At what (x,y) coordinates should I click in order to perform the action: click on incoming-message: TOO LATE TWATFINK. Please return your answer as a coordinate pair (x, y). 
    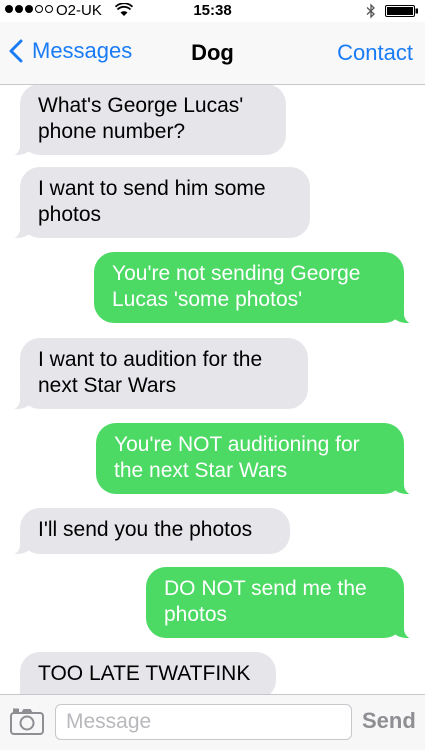
    Looking at the image, I should click on (142, 673).